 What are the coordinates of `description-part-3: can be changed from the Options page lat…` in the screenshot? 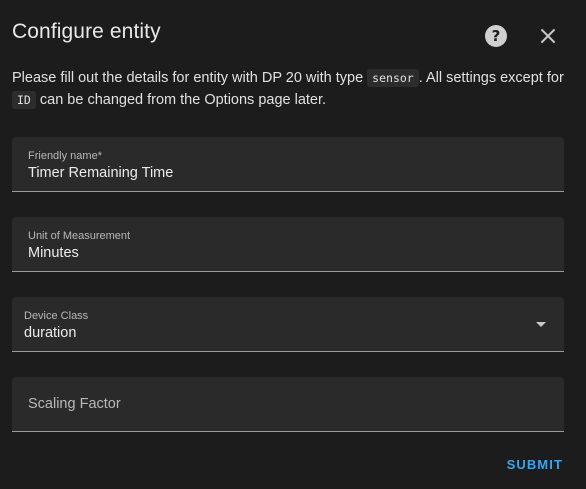 It's located at (181, 100).